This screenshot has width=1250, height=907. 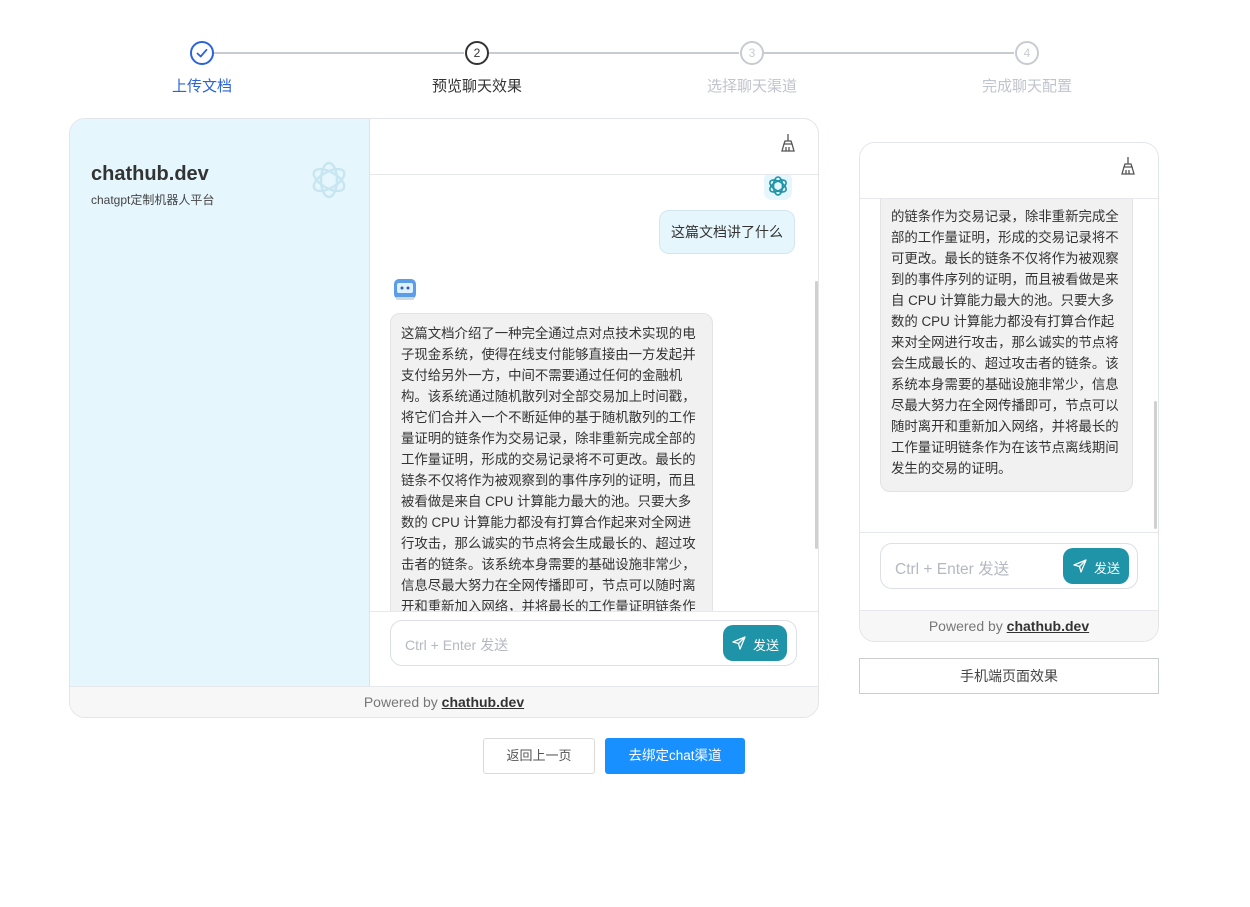 I want to click on mobile-input-area: Ctrl + Enter 发送 发送, so click(x=1009, y=571).